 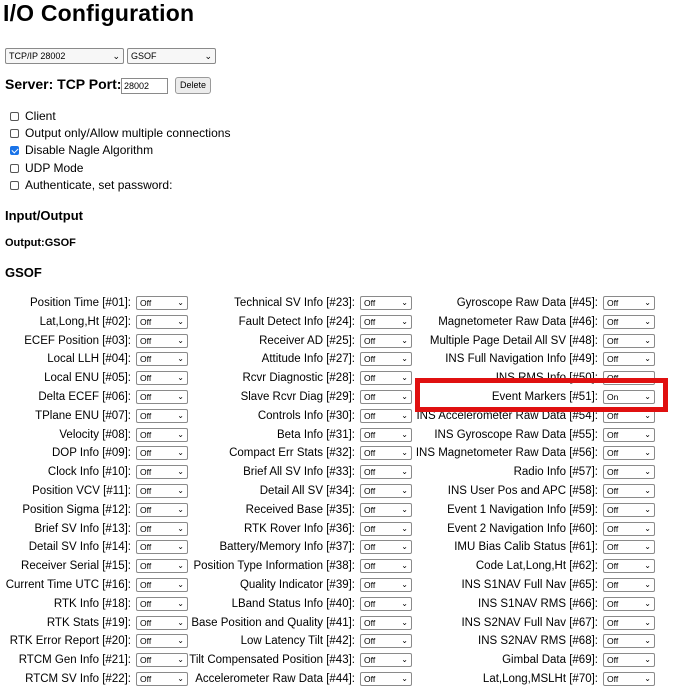 What do you see at coordinates (193, 85) in the screenshot?
I see `delete-button: Delete` at bounding box center [193, 85].